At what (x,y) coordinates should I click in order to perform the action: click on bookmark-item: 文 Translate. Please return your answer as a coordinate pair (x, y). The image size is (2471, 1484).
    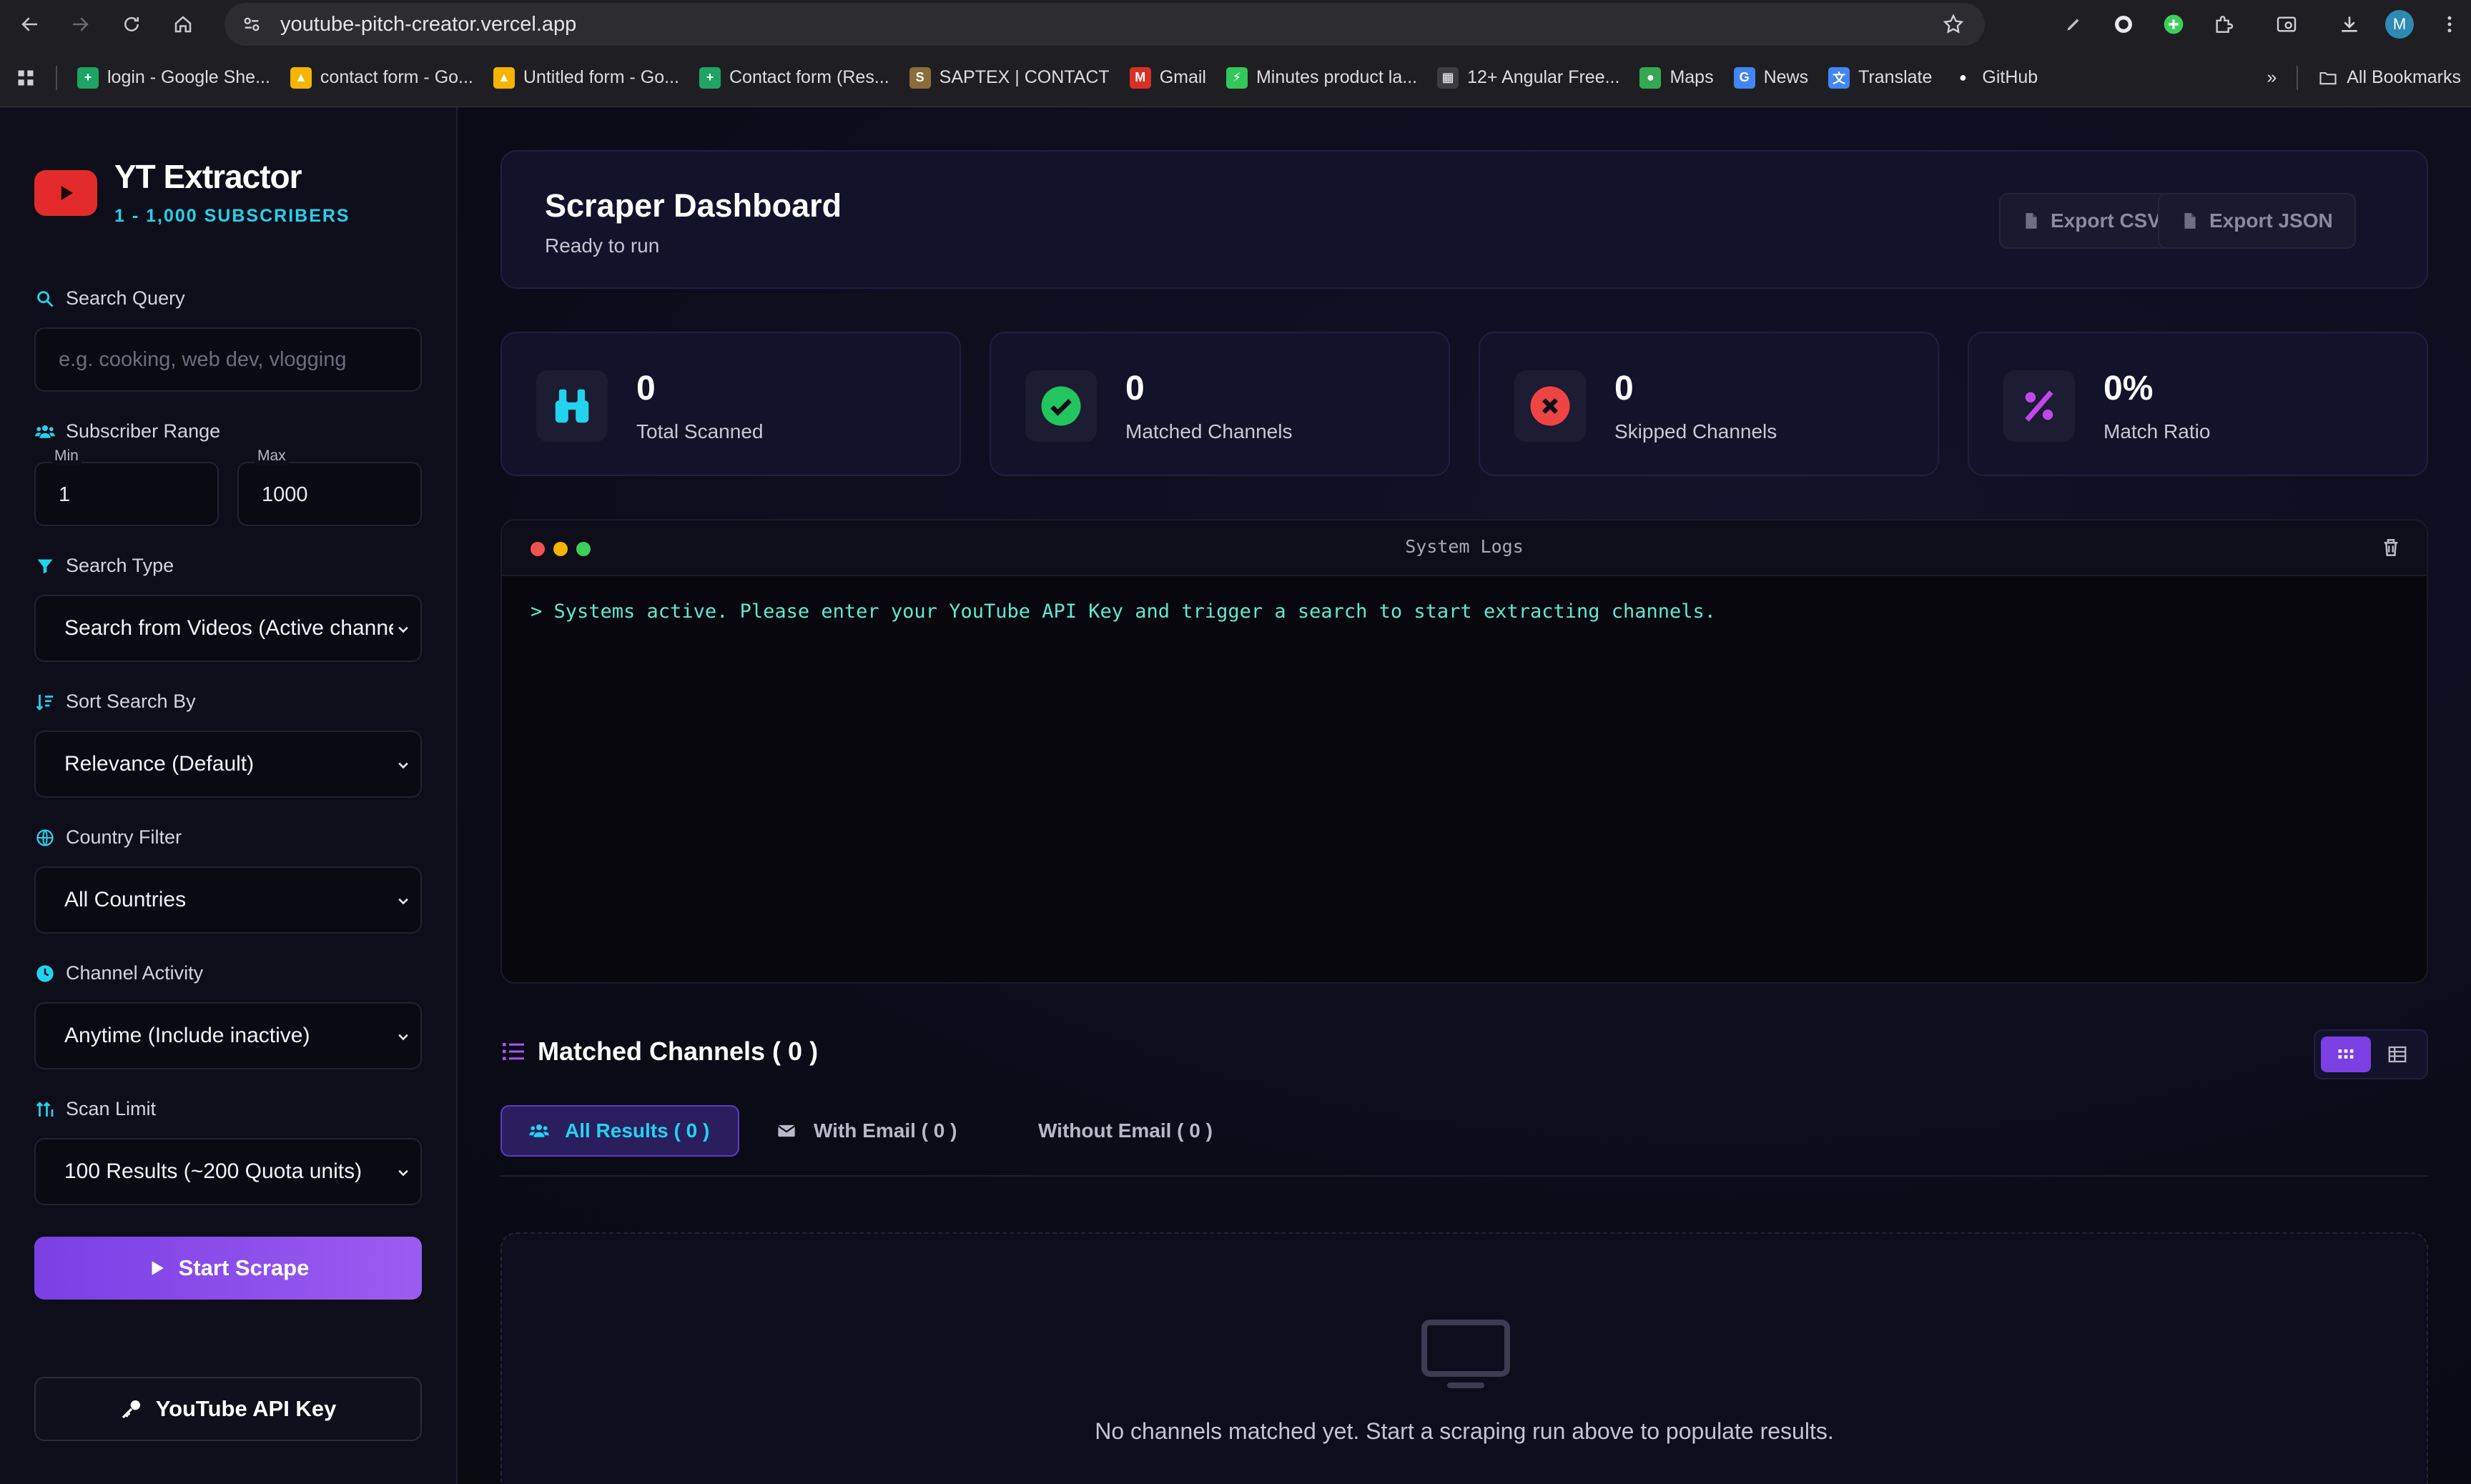
    Looking at the image, I should click on (1880, 78).